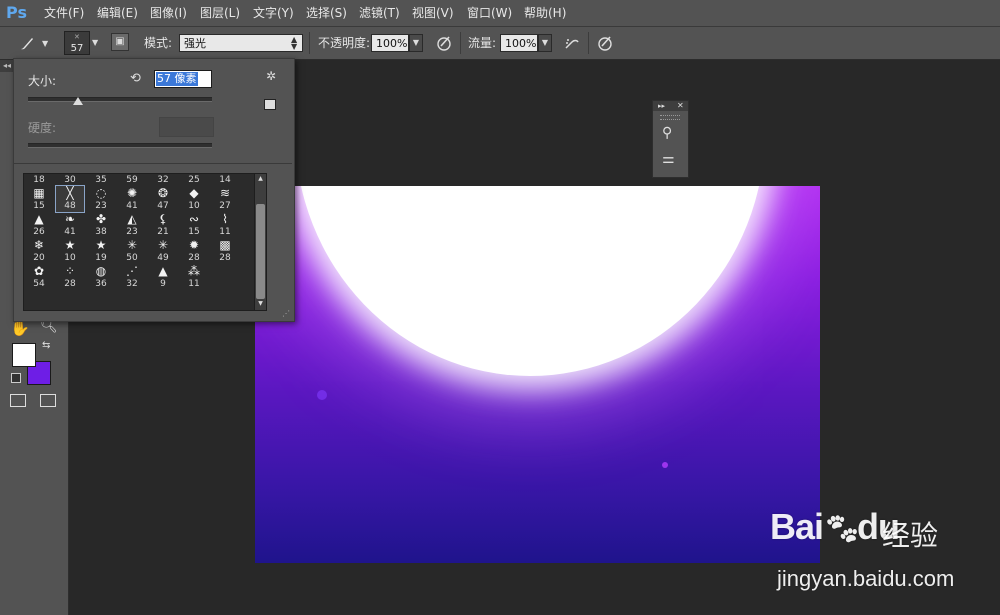 The image size is (1000, 615). Describe the element at coordinates (379, 13) in the screenshot. I see `menu-filter: 滤镜(T)` at that location.